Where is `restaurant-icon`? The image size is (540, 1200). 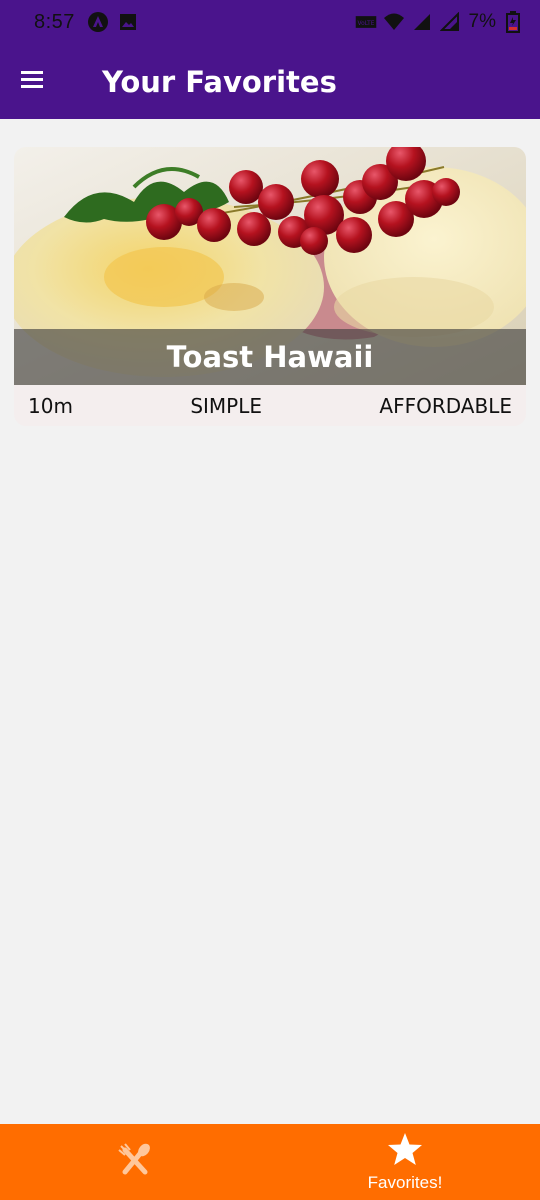 restaurant-icon is located at coordinates (135, 1162).